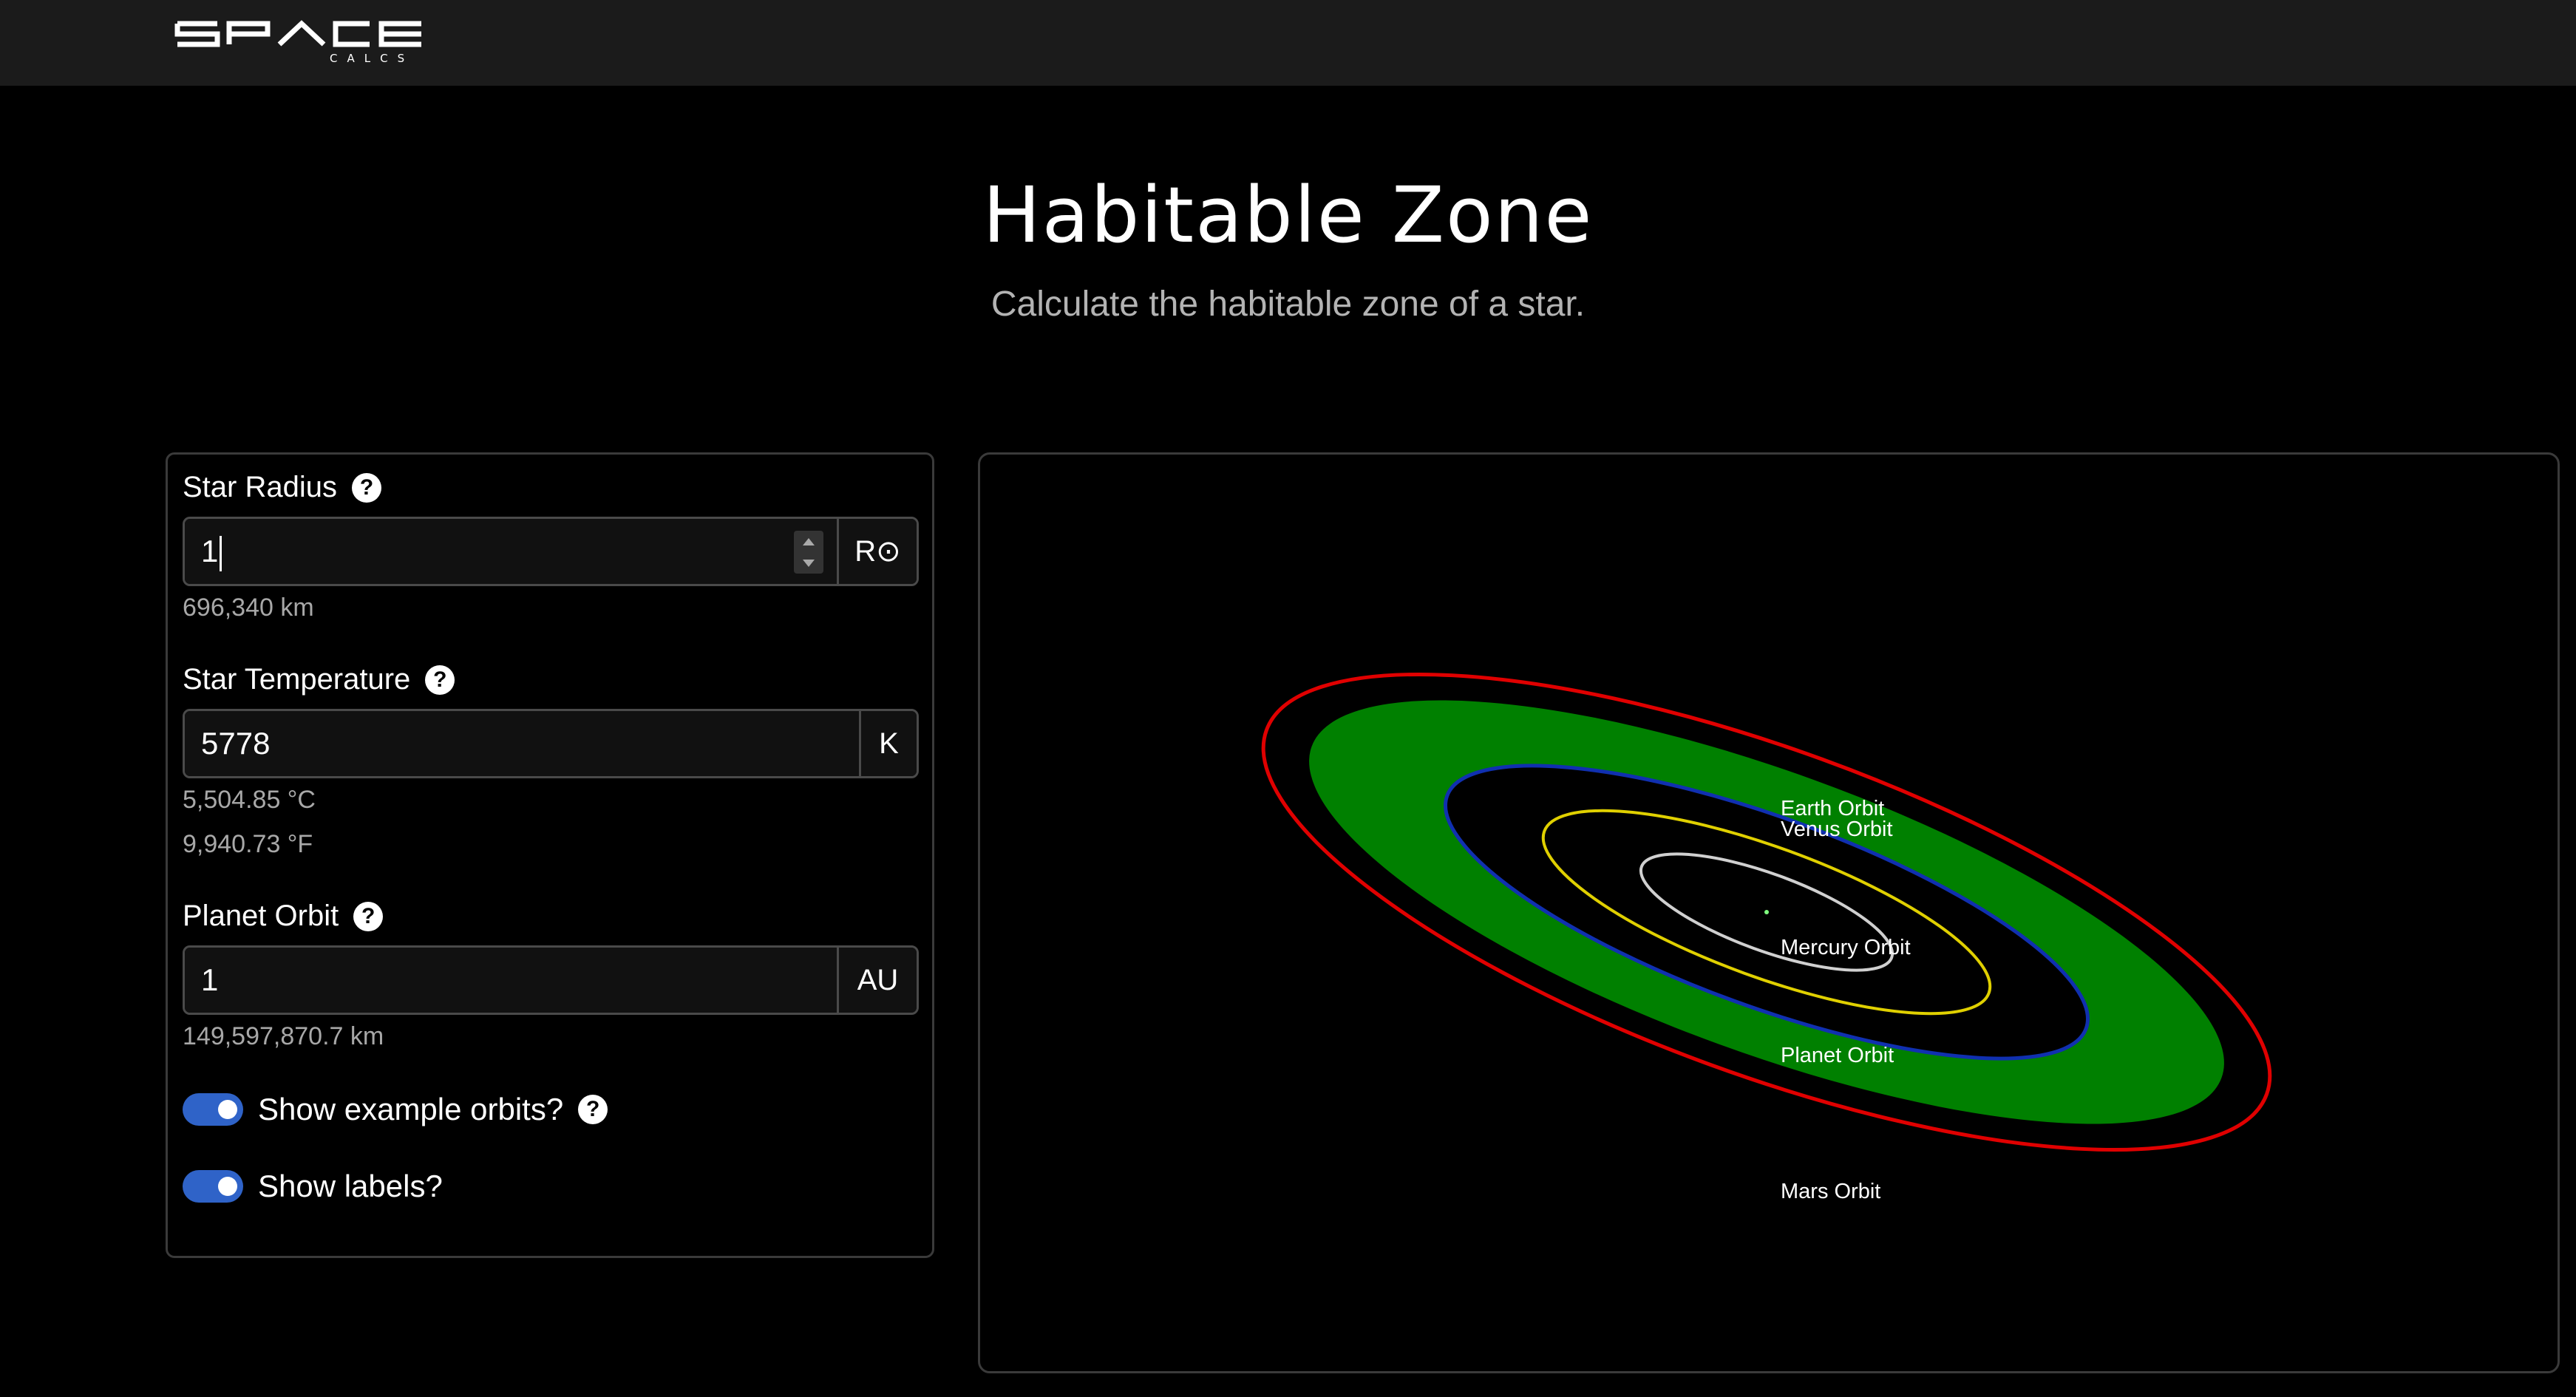  What do you see at coordinates (1837, 829) in the screenshot?
I see `venus-orbit-label: Venus Orbit` at bounding box center [1837, 829].